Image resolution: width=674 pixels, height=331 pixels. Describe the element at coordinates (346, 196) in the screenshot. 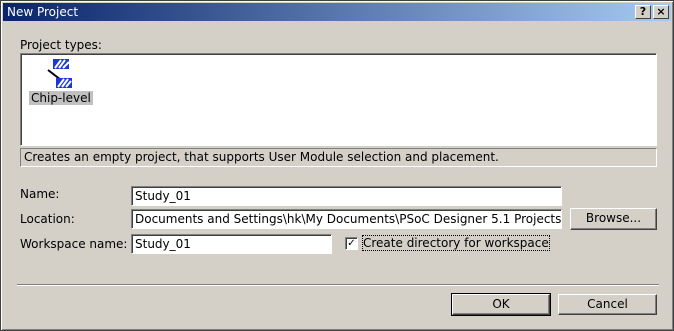

I see `name-field: Study_01` at that location.